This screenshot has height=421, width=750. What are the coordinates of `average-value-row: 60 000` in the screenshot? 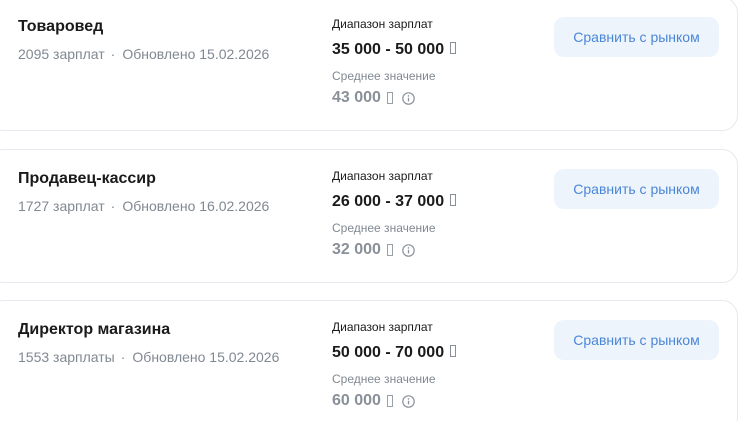 It's located at (373, 401).